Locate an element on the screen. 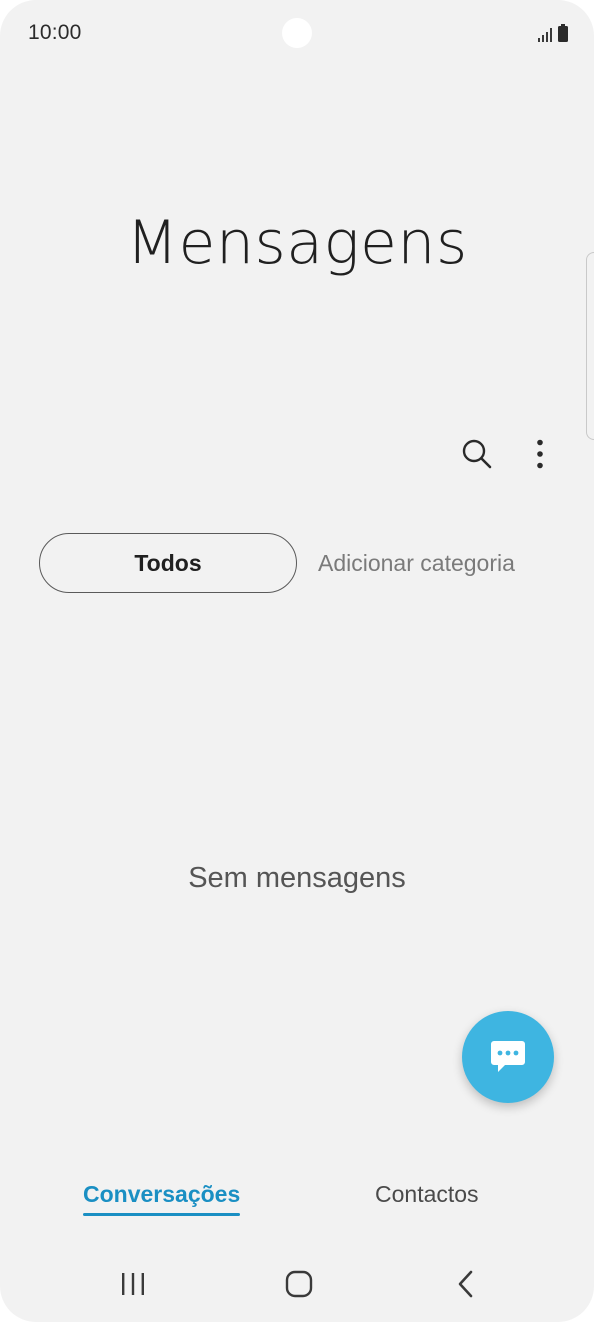  battery-icon is located at coordinates (563, 33).